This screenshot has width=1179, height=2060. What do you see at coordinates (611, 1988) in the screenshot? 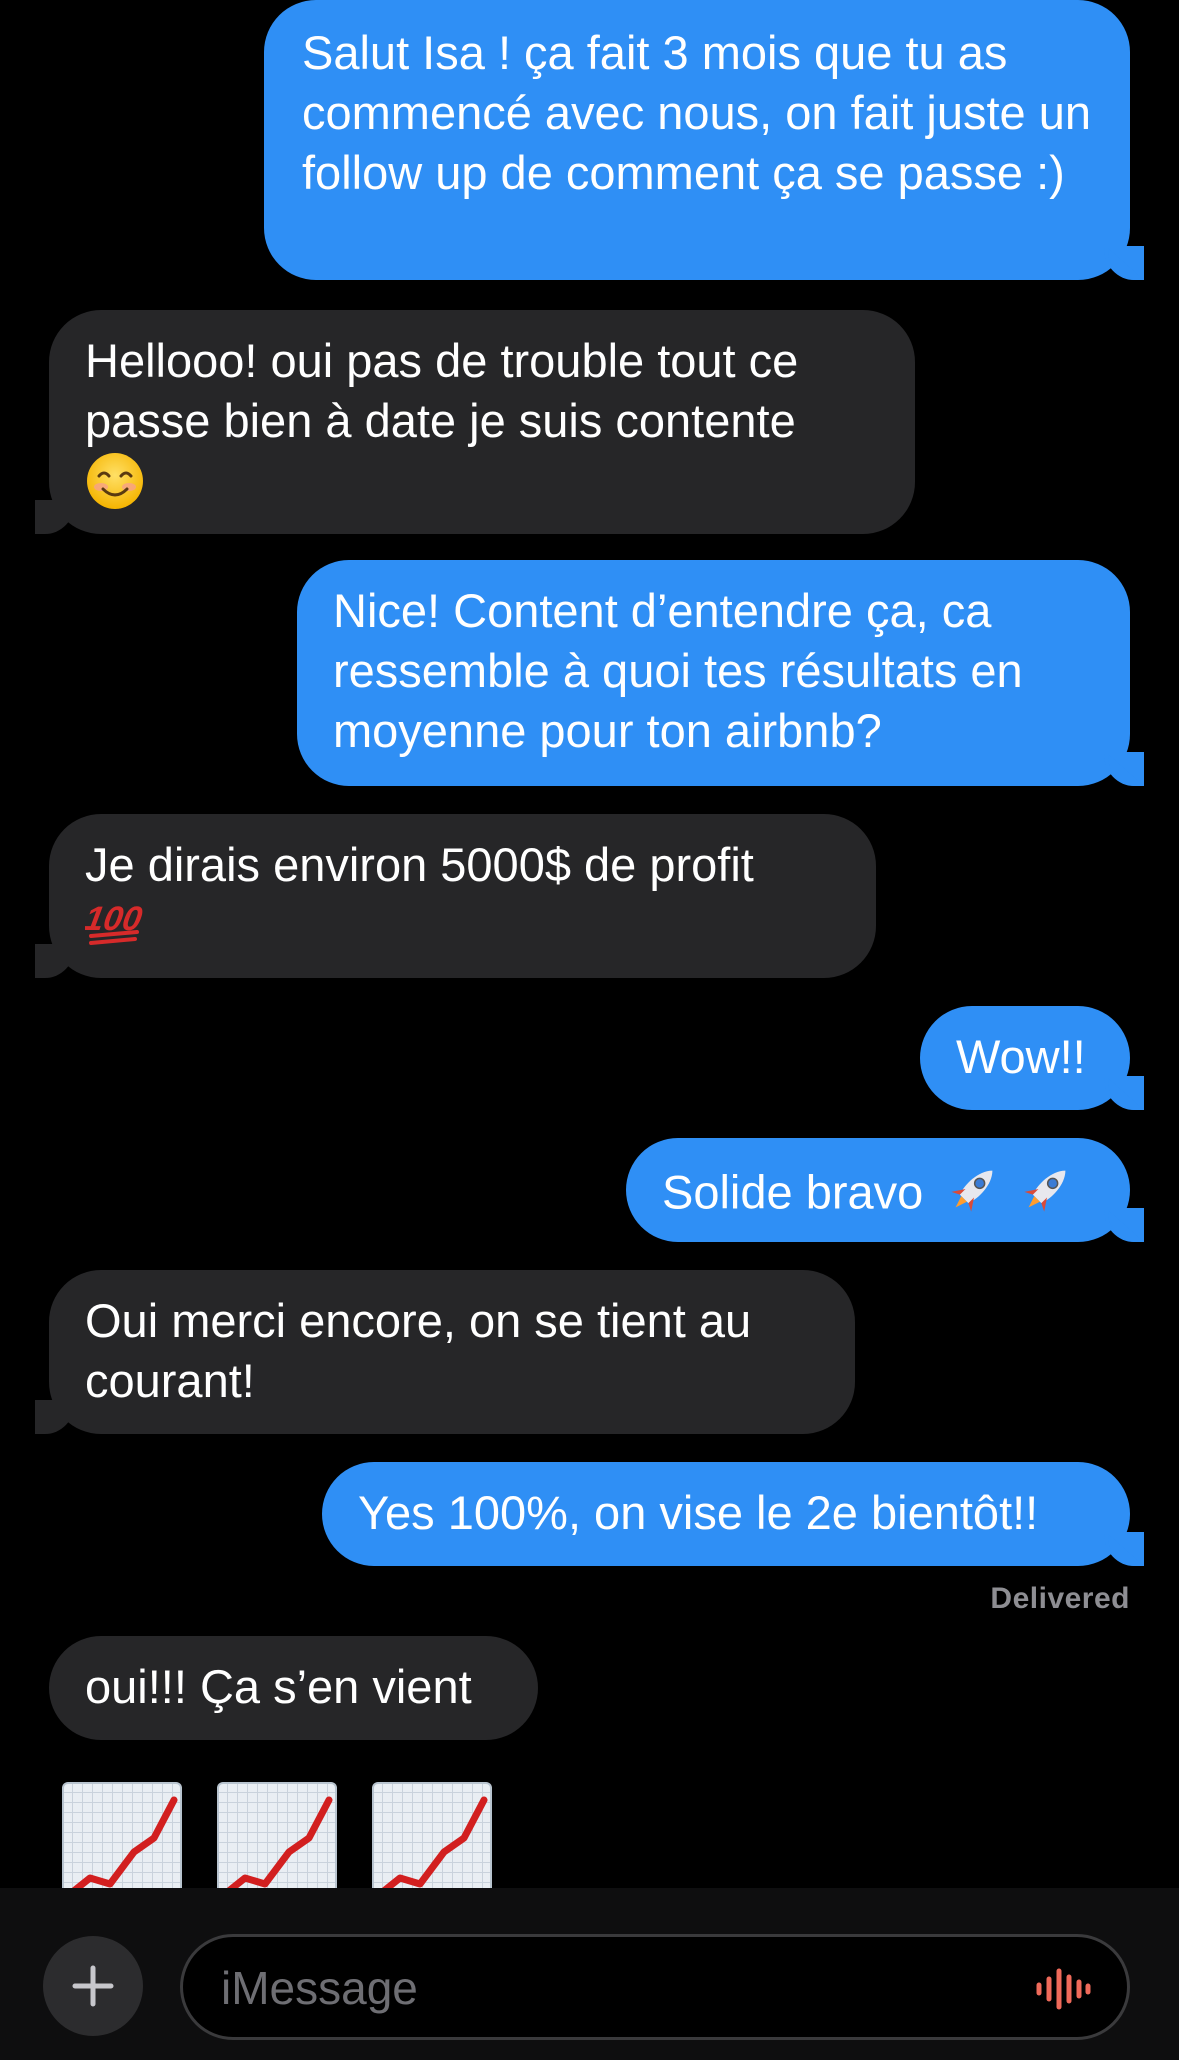
I see `imessage-input` at bounding box center [611, 1988].